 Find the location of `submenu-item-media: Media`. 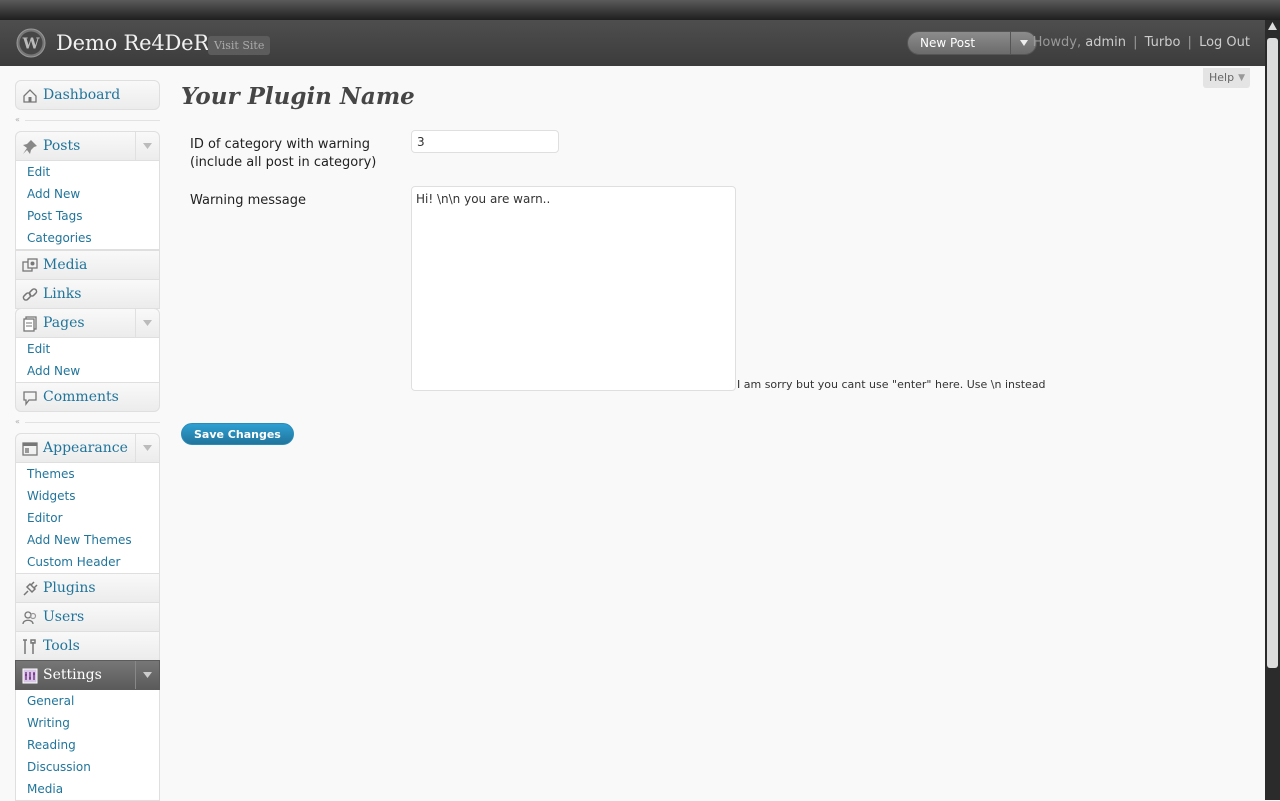

submenu-item-media: Media is located at coordinates (87, 789).